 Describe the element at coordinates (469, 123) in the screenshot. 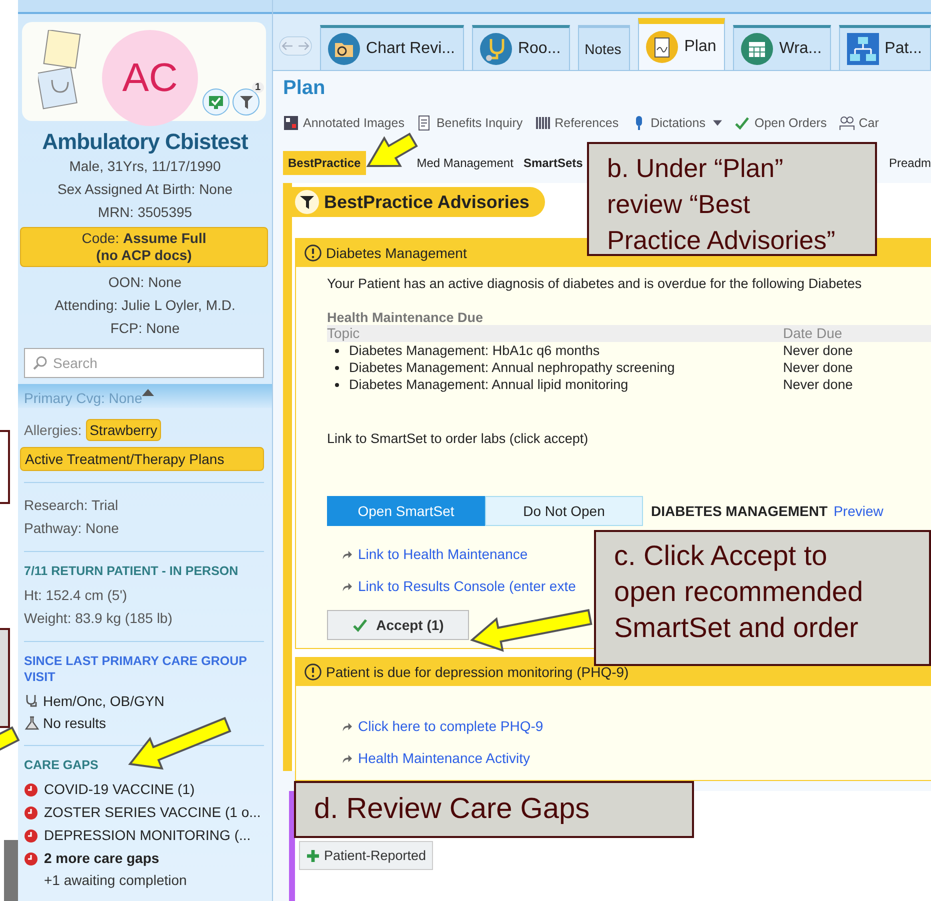

I see `toolbar-button: Benefits Inquiry` at that location.